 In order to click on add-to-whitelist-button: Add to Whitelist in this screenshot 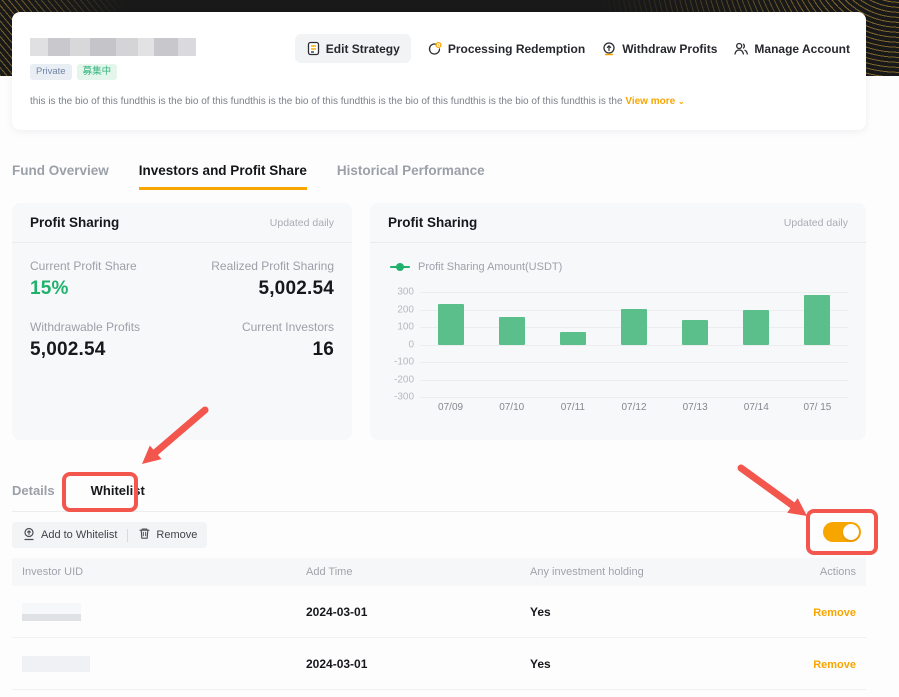, I will do `click(69, 535)`.